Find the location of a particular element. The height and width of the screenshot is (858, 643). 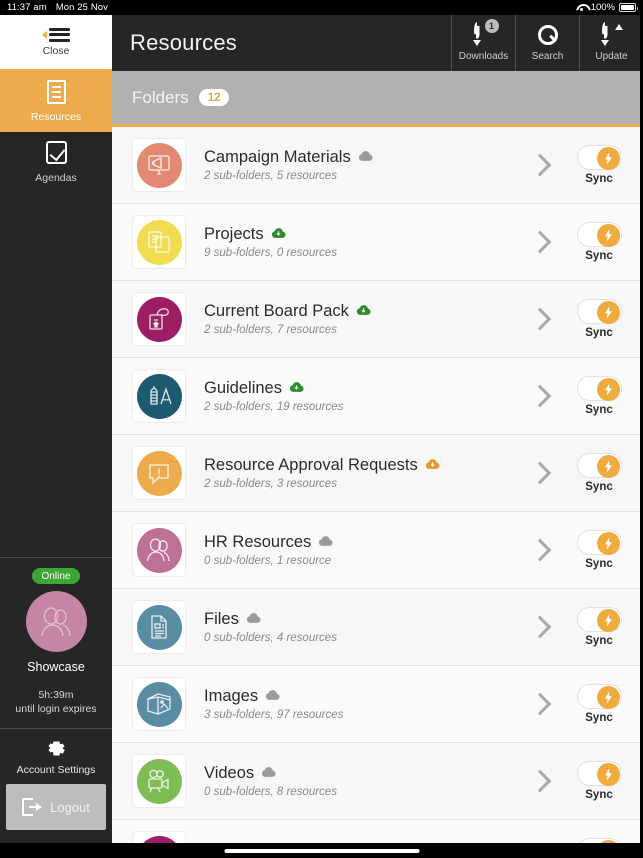

folder-title-row: Guidelines is located at coordinates (365, 388).